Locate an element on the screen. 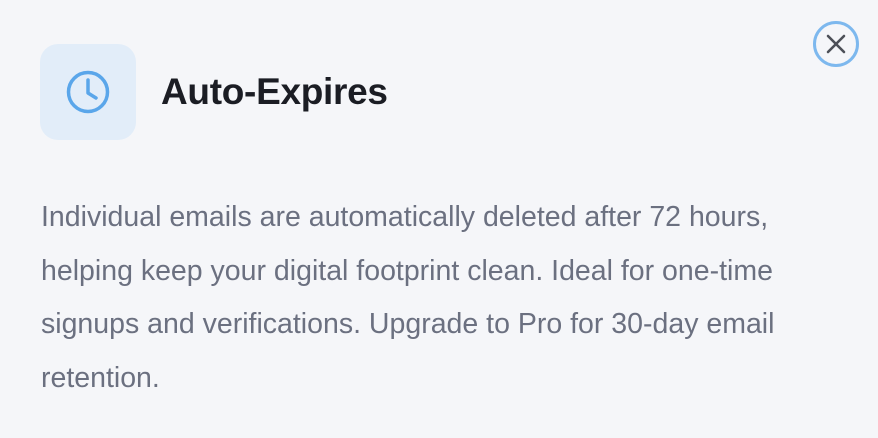 This screenshot has width=878, height=438. close-icon is located at coordinates (836, 44).